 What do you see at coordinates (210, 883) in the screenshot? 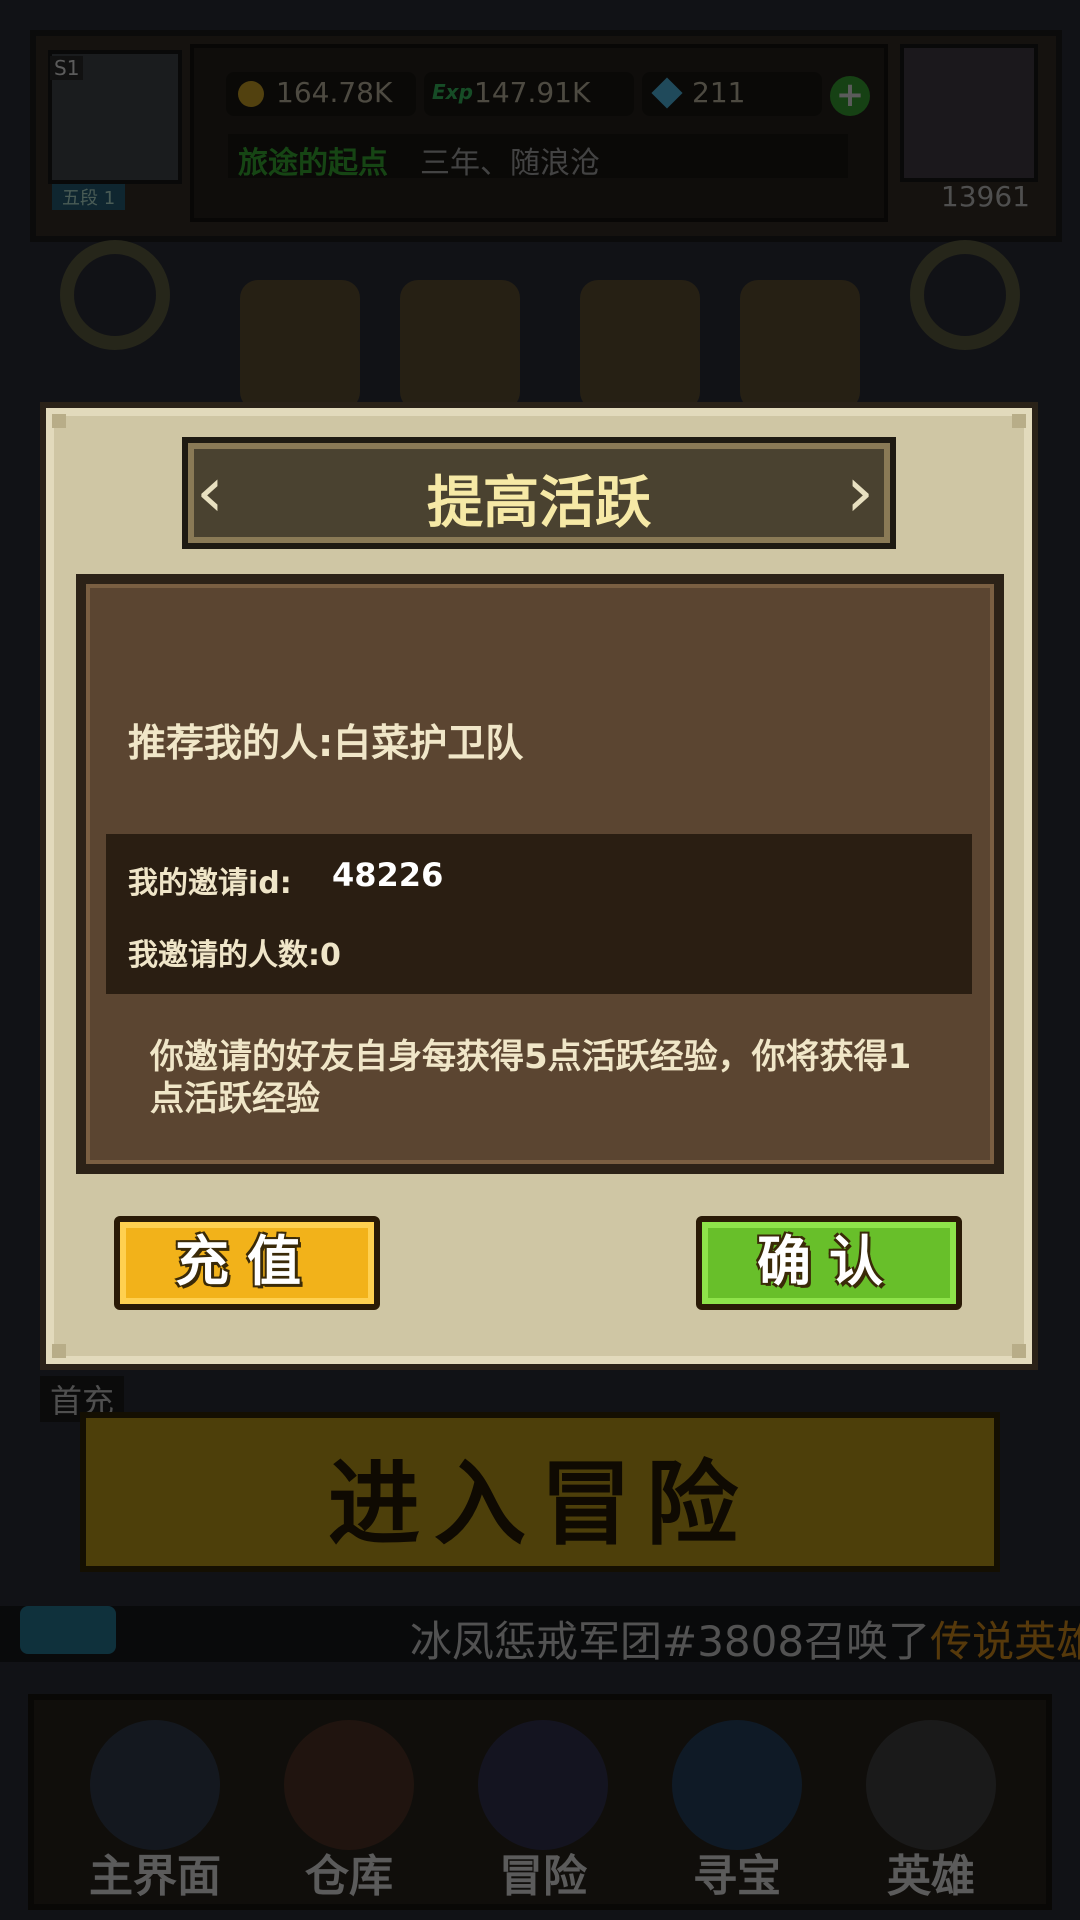
I see `invite-id-label: 我的邀请id:` at bounding box center [210, 883].